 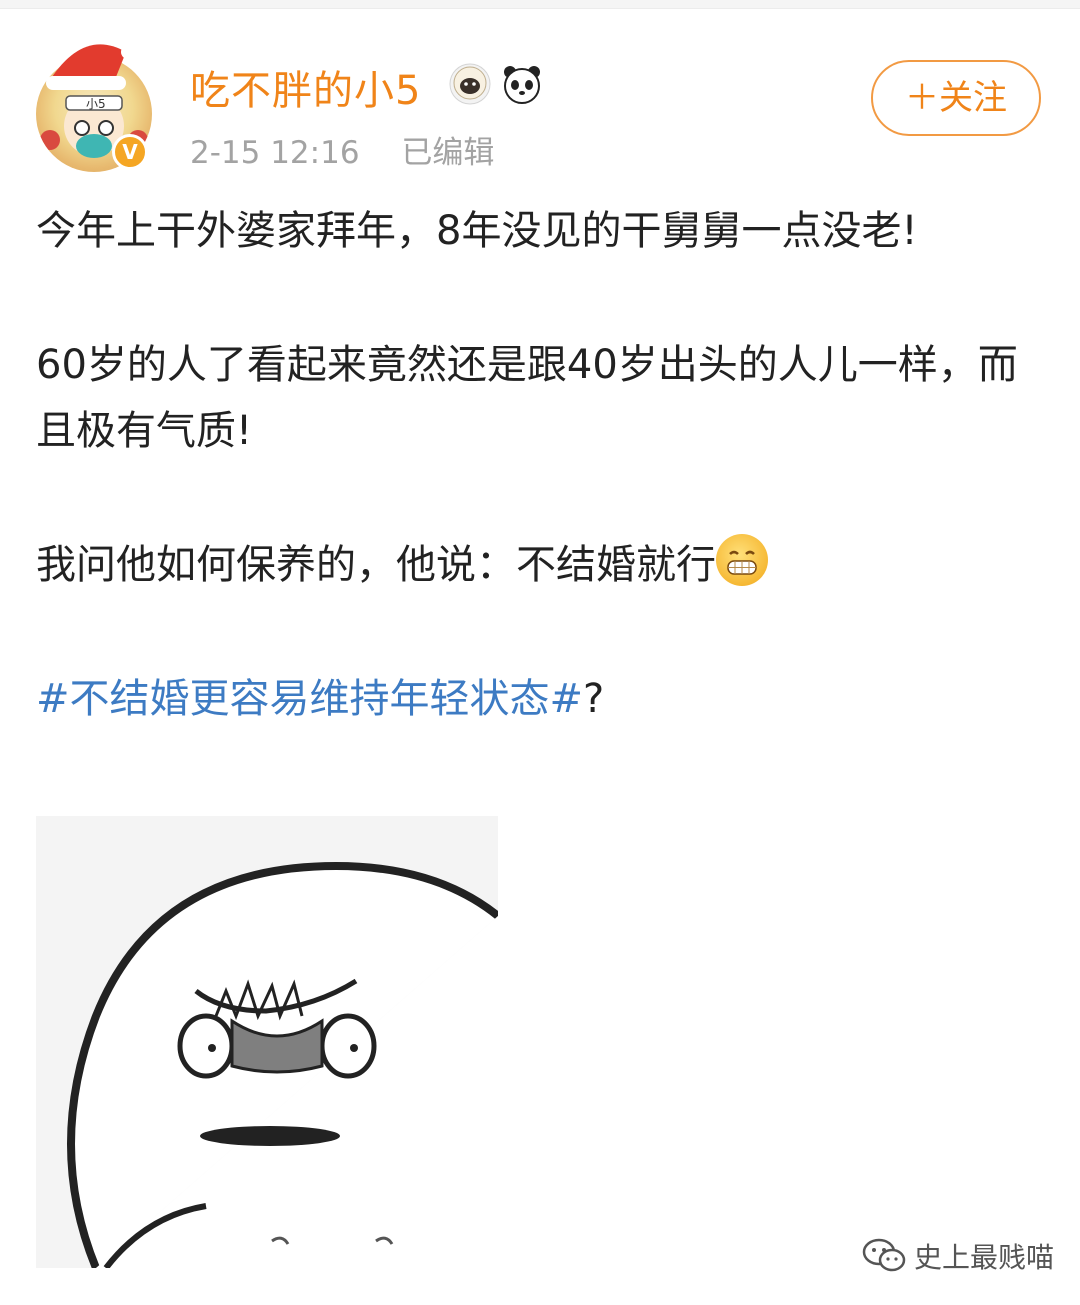 What do you see at coordinates (305, 87) in the screenshot?
I see `username: 吃不胖的小5` at bounding box center [305, 87].